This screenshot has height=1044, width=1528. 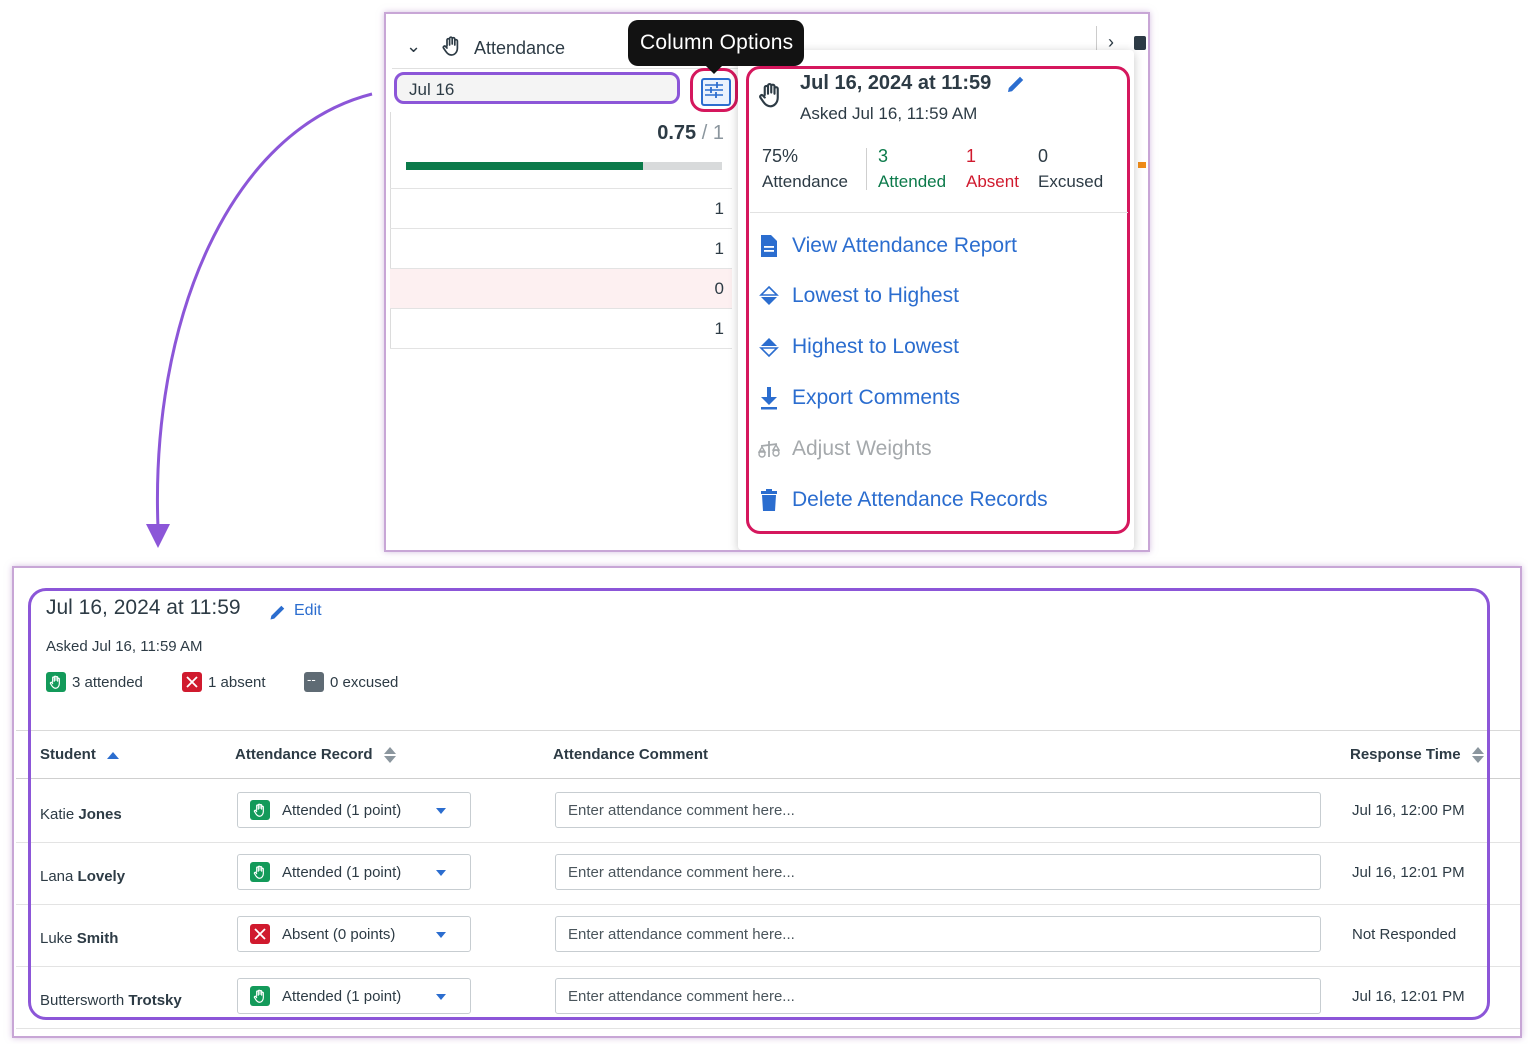 I want to click on response-time: Not Responded, so click(x=1404, y=934).